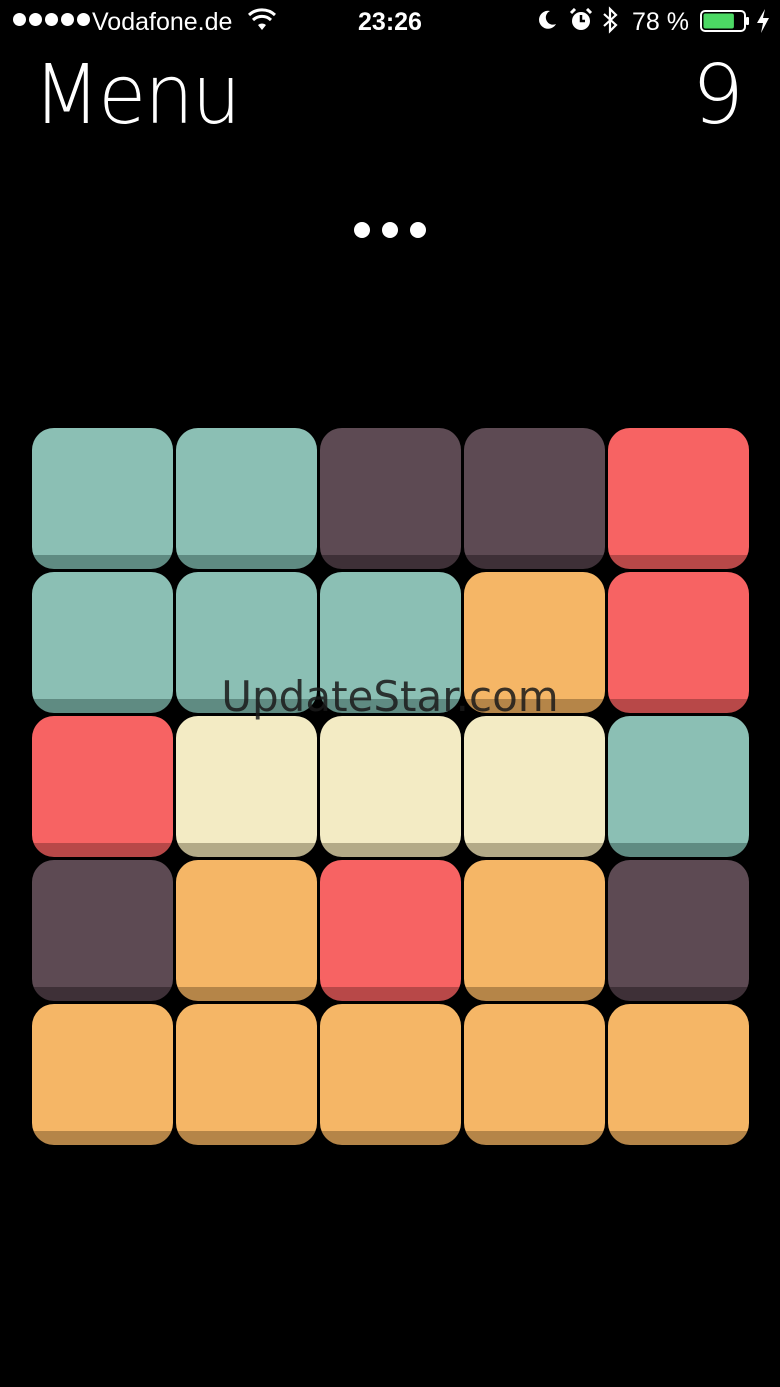 Image resolution: width=780 pixels, height=1387 pixels. What do you see at coordinates (717, 95) in the screenshot?
I see `moves-counter: 9` at bounding box center [717, 95].